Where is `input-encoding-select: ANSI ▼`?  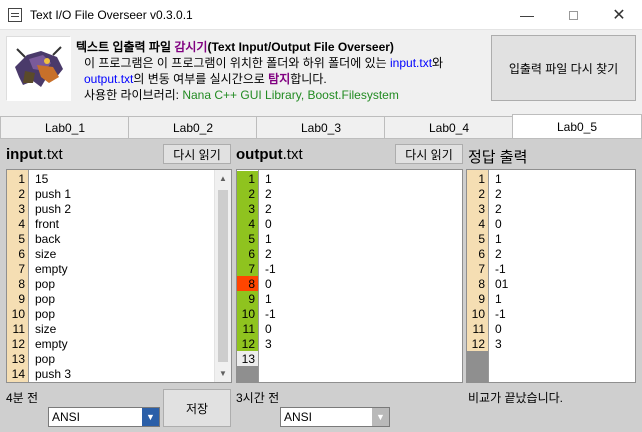
input-encoding-select: ANSI ▼ is located at coordinates (104, 417).